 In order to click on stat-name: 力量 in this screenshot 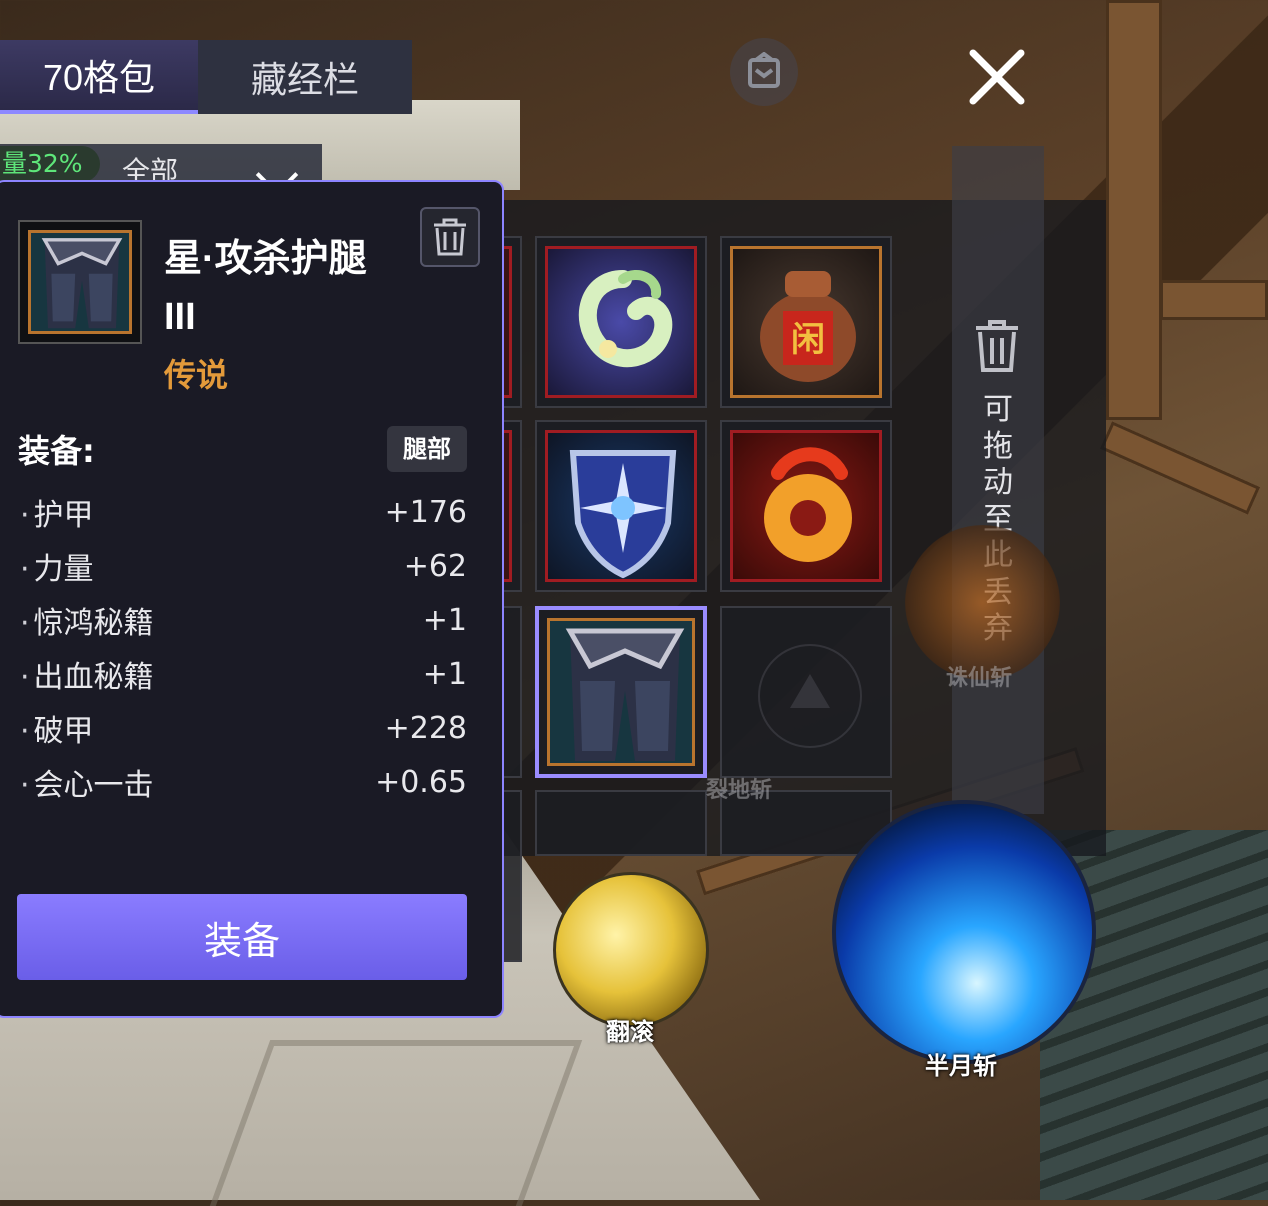, I will do `click(57, 566)`.